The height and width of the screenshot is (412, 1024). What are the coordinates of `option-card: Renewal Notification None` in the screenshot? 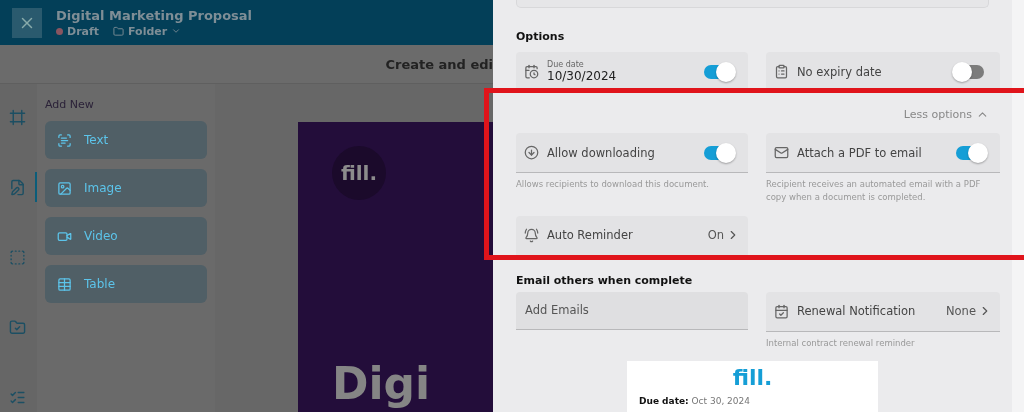 It's located at (883, 311).